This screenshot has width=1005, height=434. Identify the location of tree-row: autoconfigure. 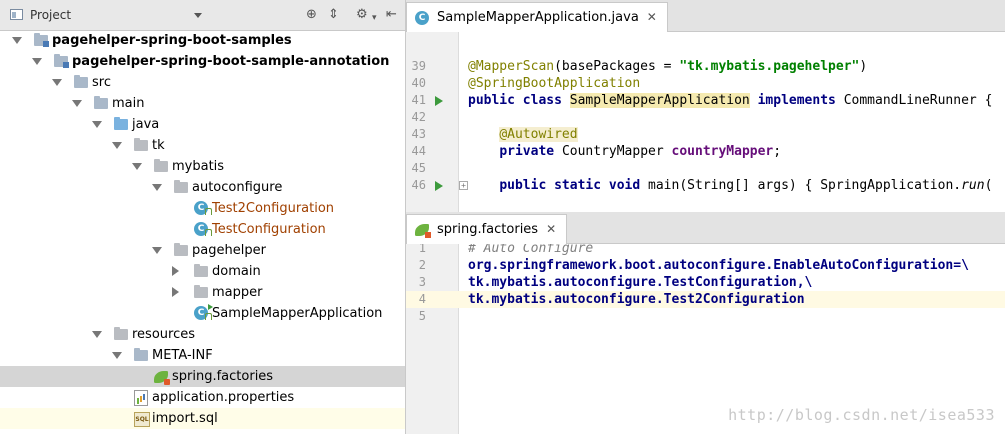
(202, 187).